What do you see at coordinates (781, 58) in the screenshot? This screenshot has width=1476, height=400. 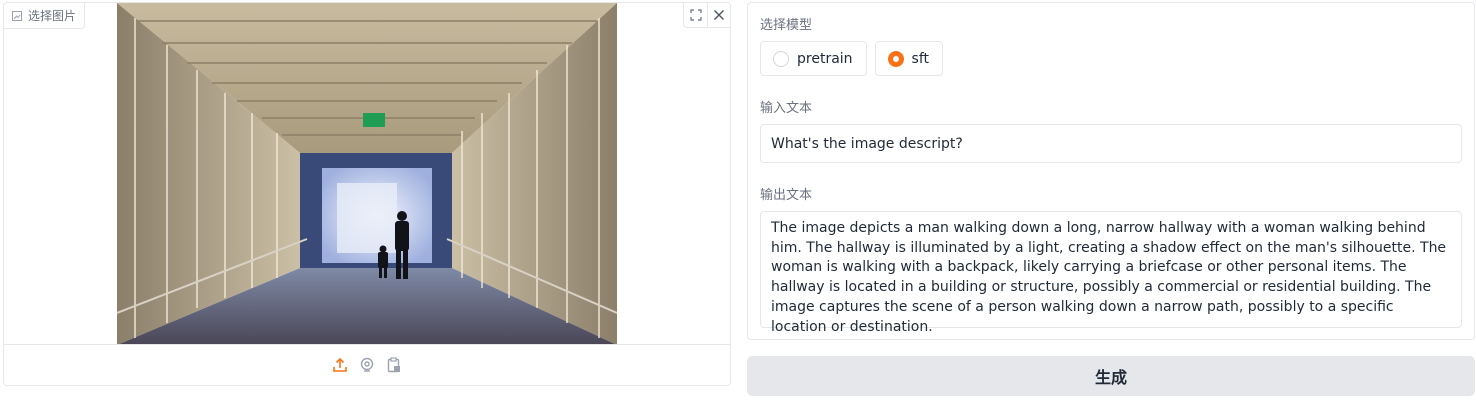 I see `radio-circle` at bounding box center [781, 58].